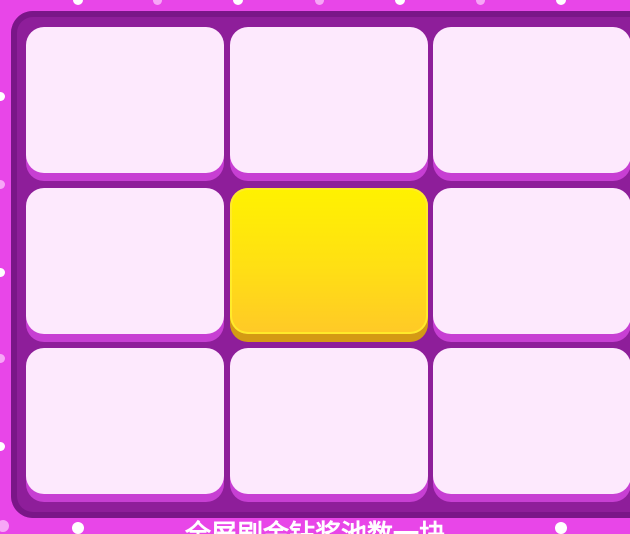  What do you see at coordinates (329, 261) in the screenshot?
I see `grid-tile-highlighted` at bounding box center [329, 261].